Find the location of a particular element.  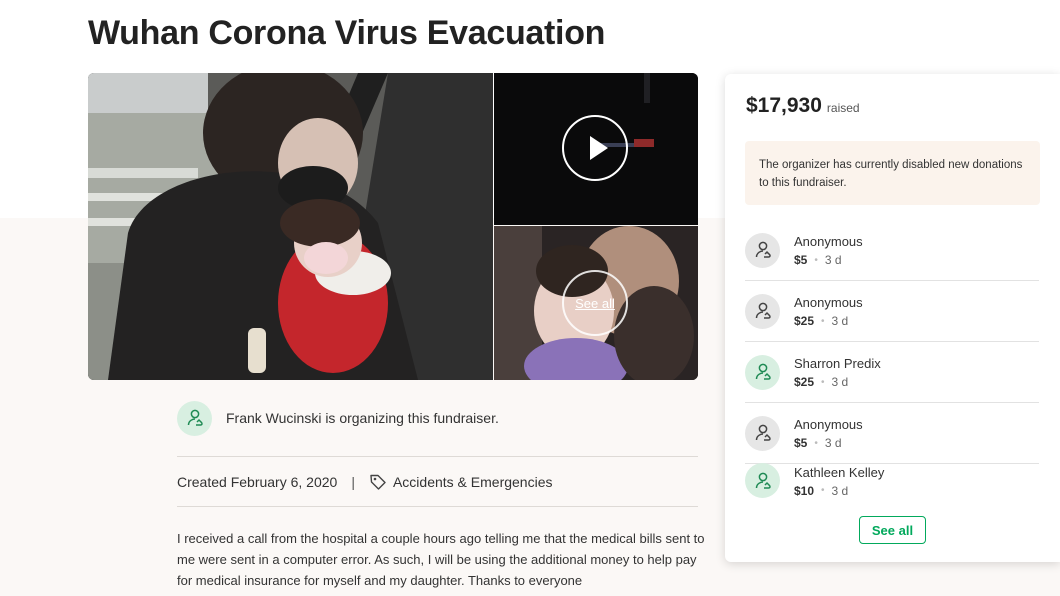

donation-item: Kathleen Kelley $10 • 3 d is located at coordinates (892, 480).